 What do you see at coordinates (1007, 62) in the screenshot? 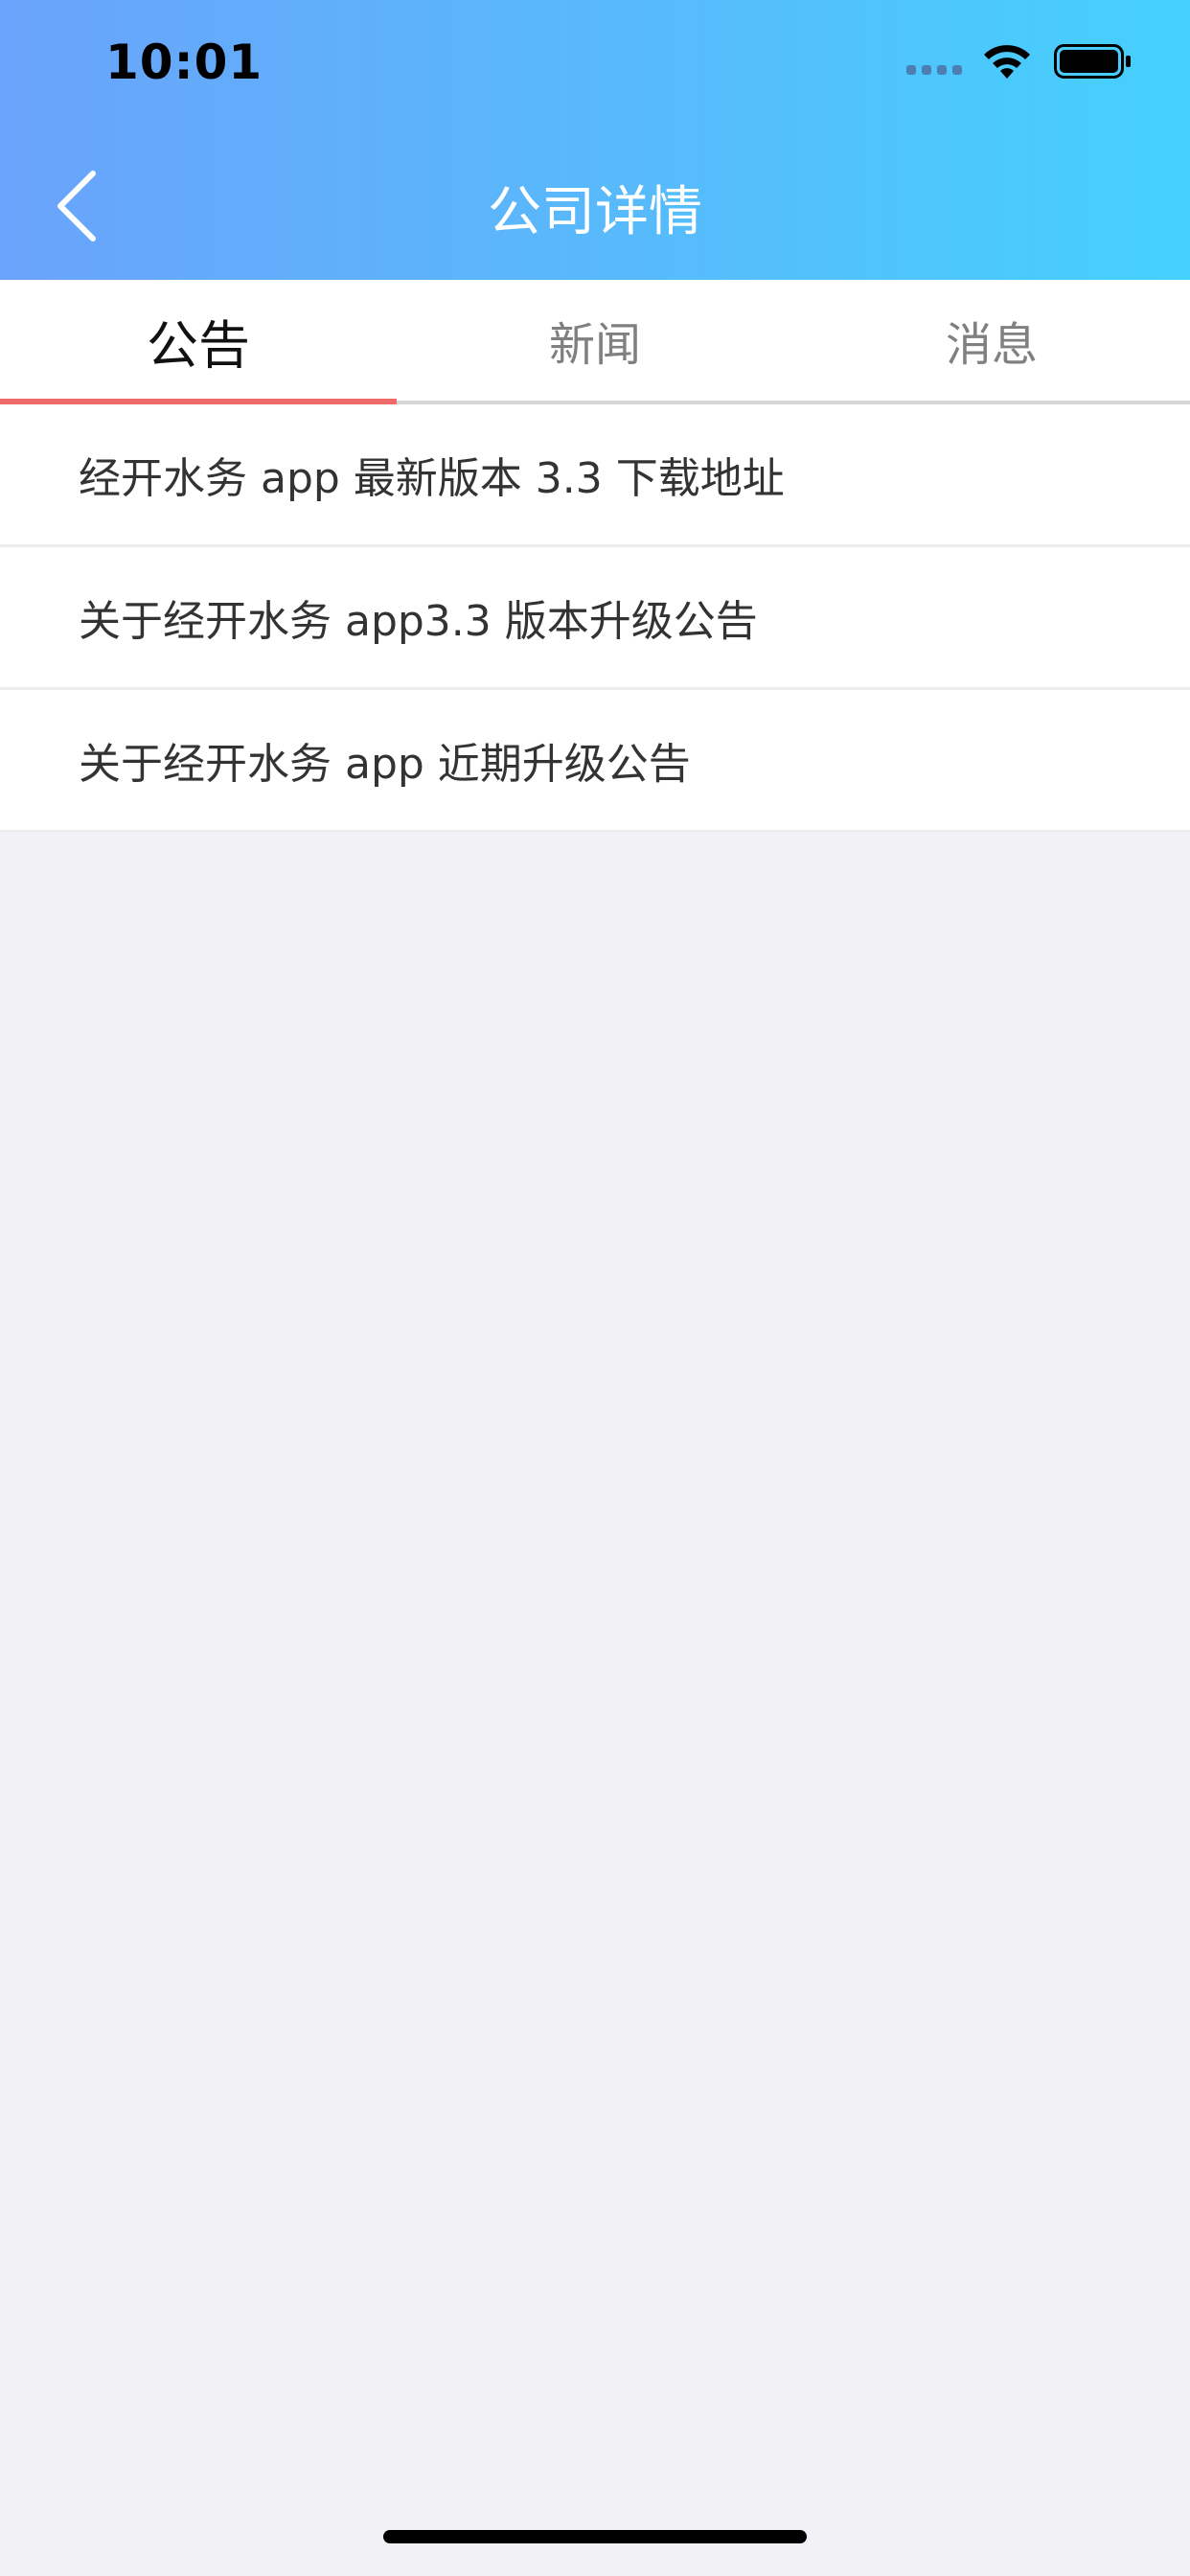
I see `wifi-icon` at bounding box center [1007, 62].